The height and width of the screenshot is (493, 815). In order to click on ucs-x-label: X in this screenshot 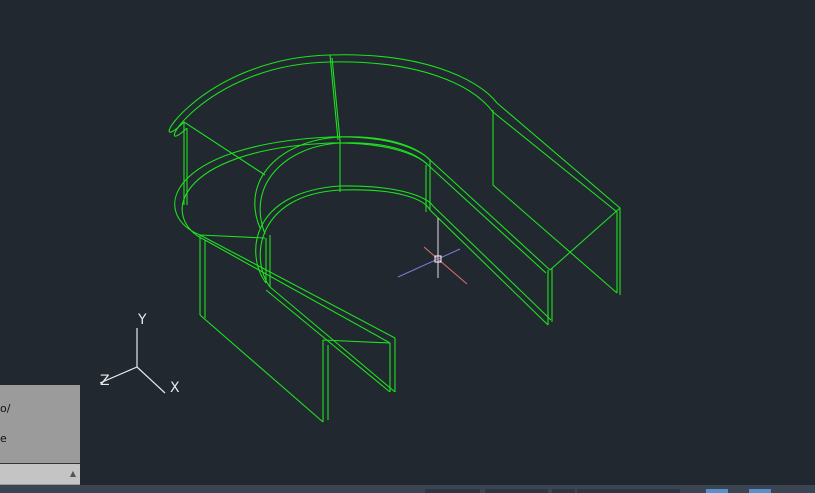, I will do `click(175, 388)`.